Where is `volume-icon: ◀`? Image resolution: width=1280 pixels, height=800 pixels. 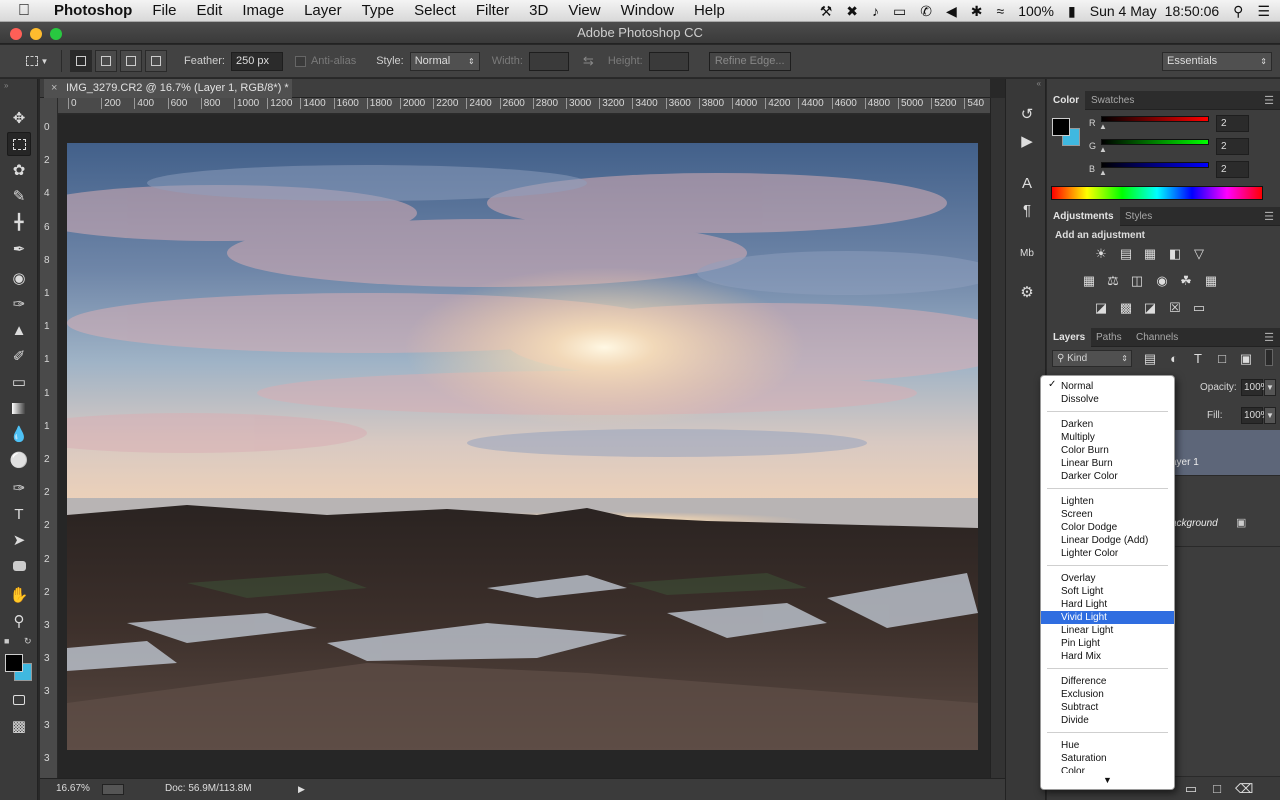
volume-icon: ◀ is located at coordinates (951, 11).